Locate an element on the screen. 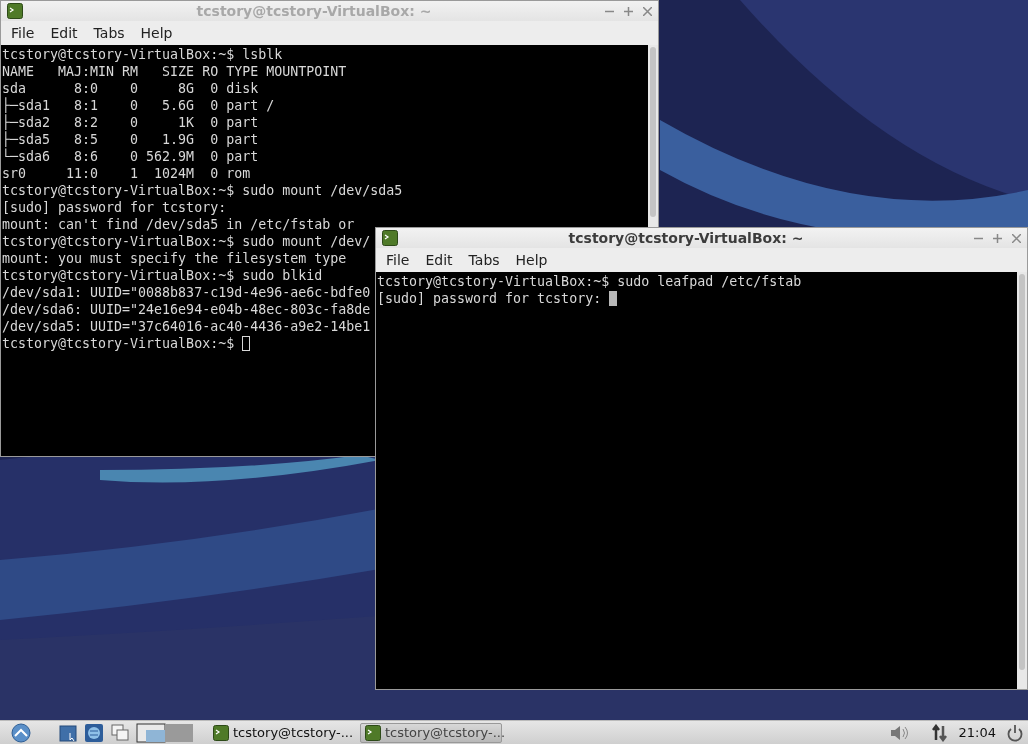 The image size is (1028, 744). terminal-line: tcstory@tcstory-VirtualBox:~$ sudo mount /dev/ is located at coordinates (186, 241).